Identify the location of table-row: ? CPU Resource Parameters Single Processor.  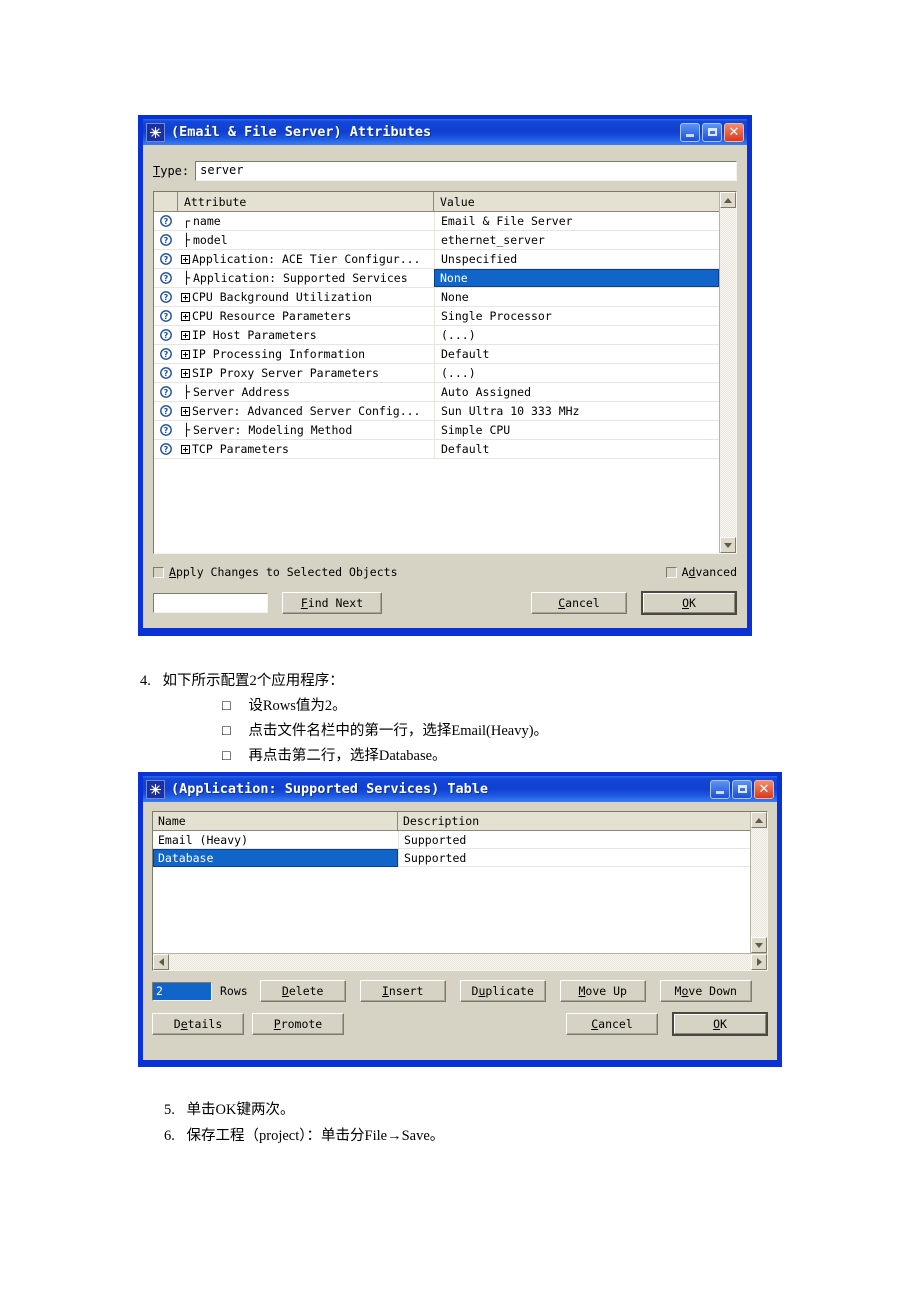
(436, 316).